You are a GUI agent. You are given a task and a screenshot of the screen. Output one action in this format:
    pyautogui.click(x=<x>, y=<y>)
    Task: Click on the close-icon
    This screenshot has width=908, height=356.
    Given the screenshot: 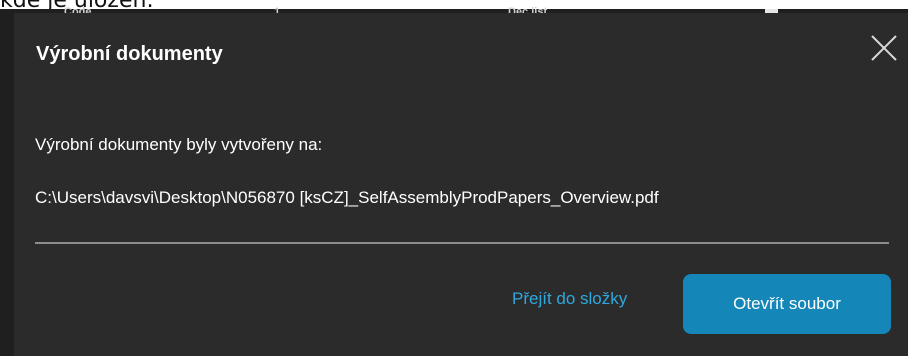 What is the action you would take?
    pyautogui.click(x=884, y=48)
    